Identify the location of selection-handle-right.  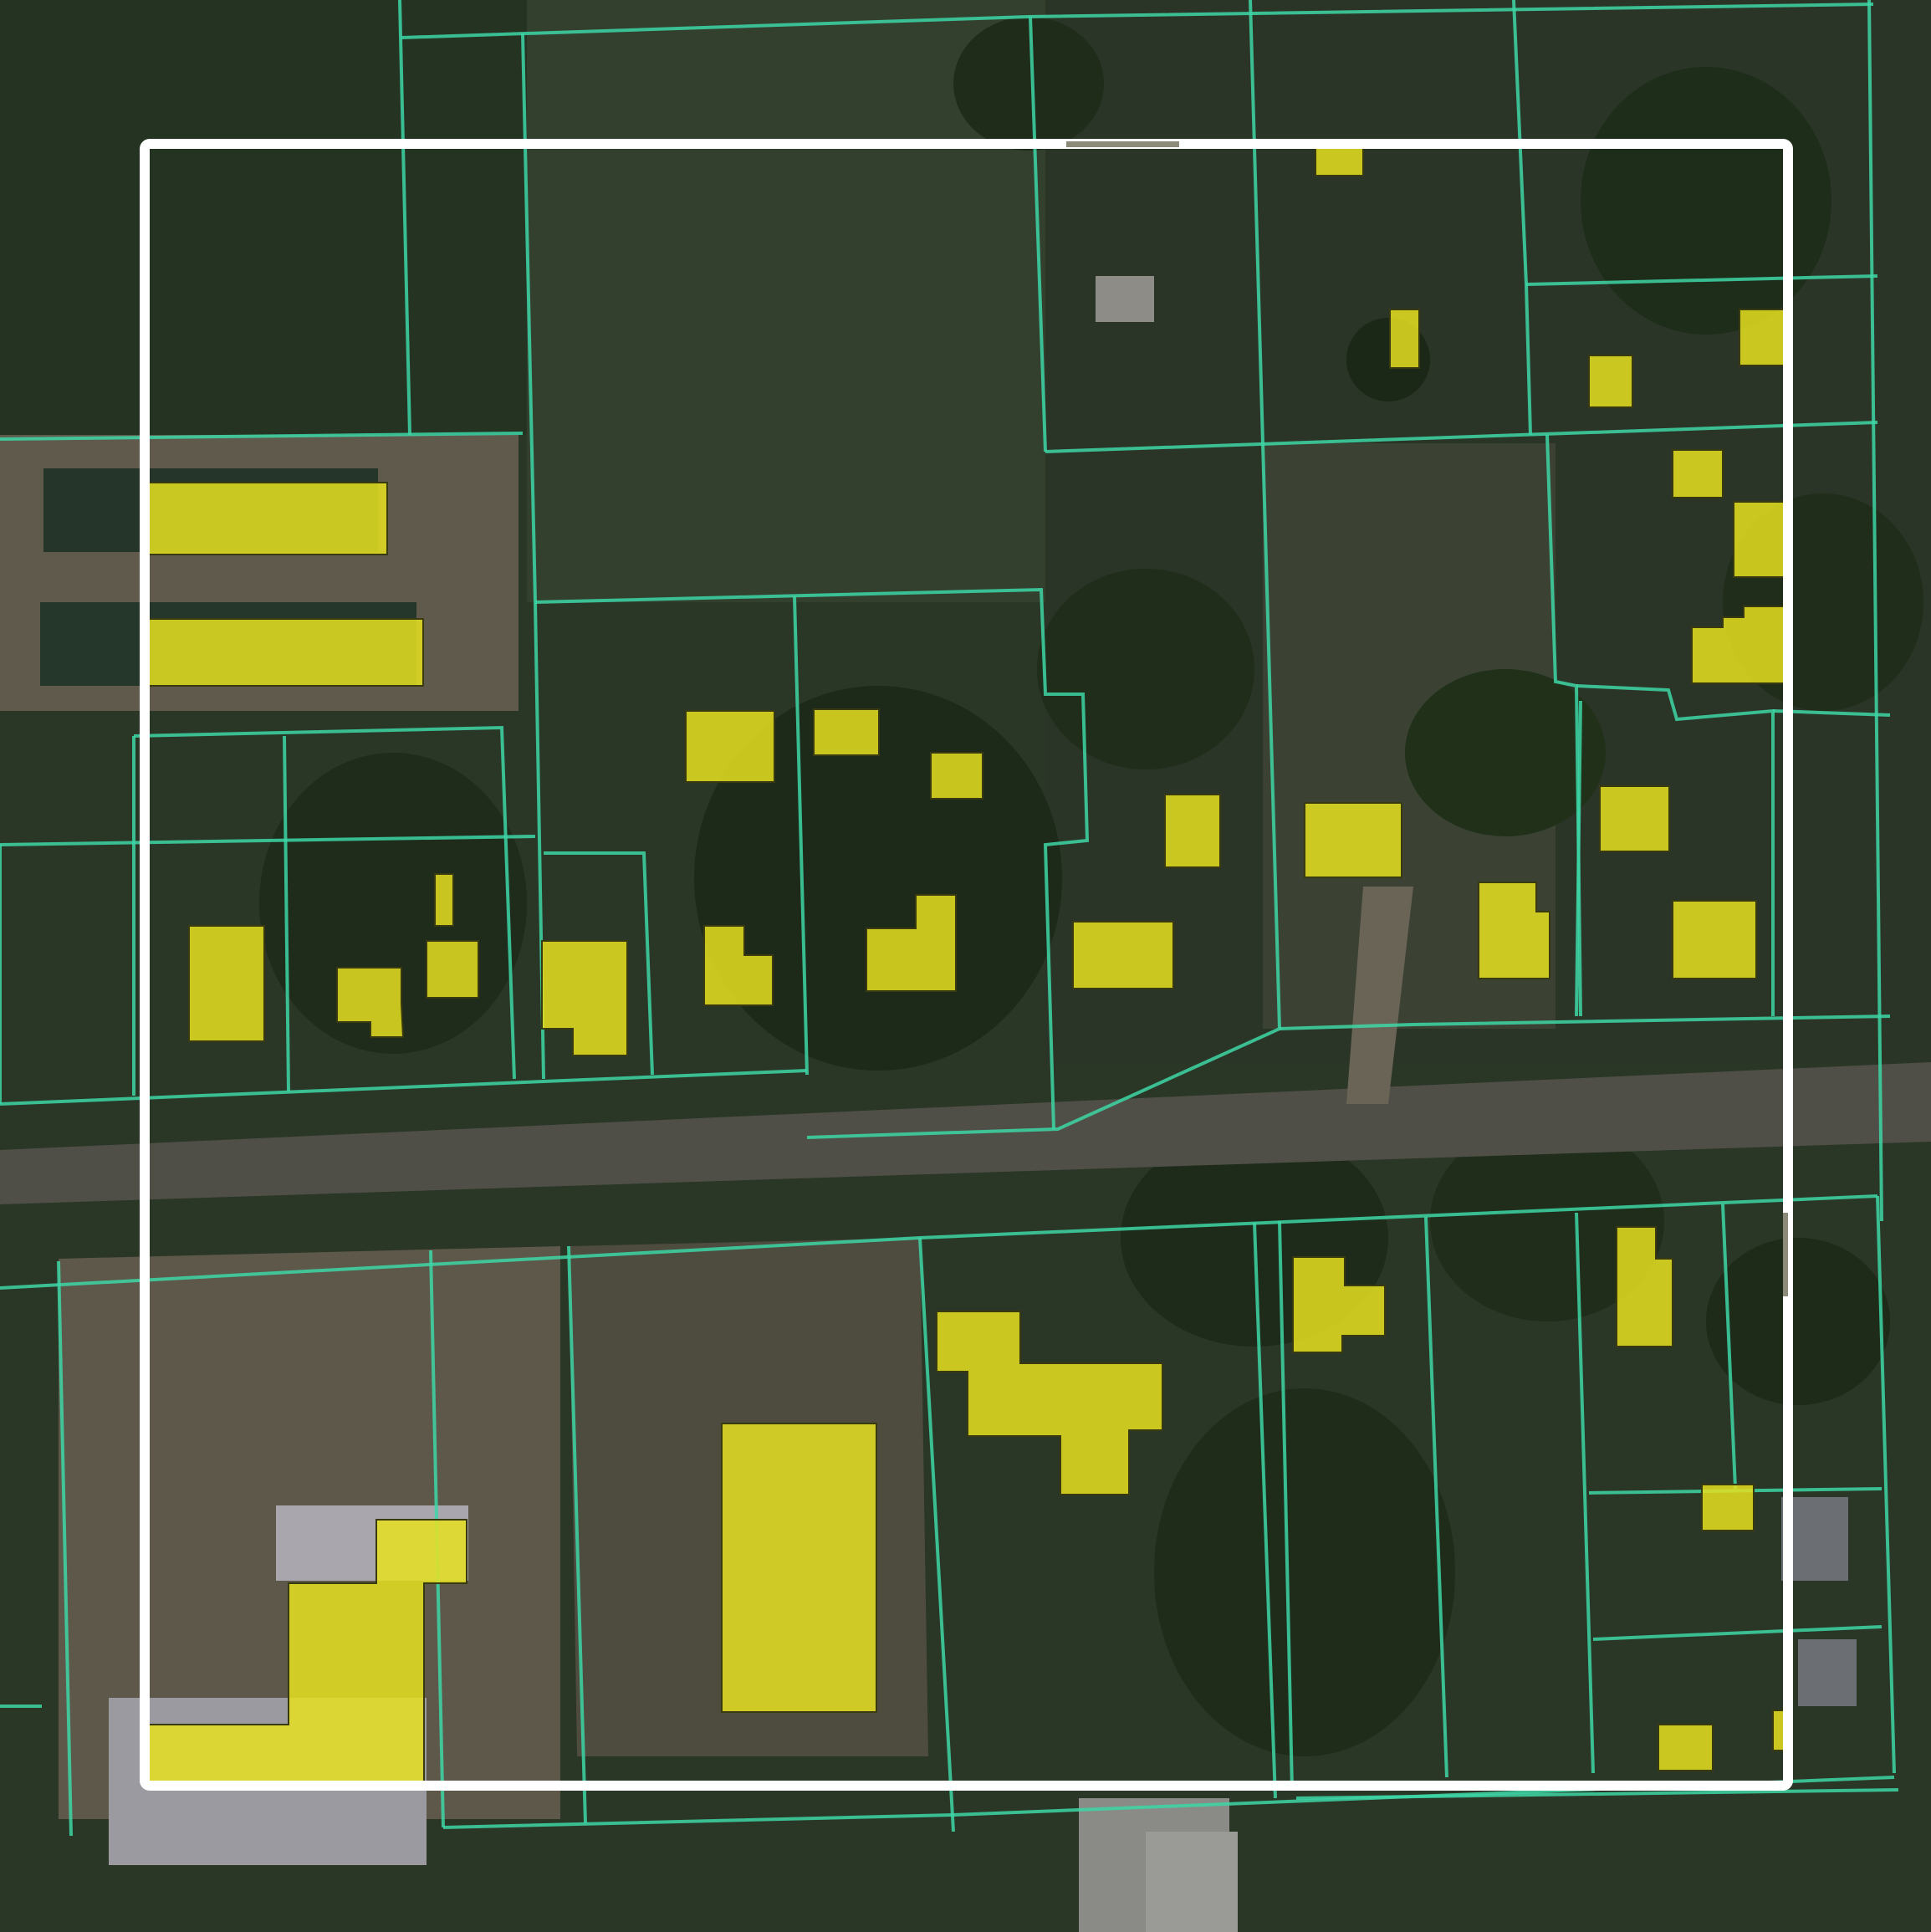
(1785, 1254).